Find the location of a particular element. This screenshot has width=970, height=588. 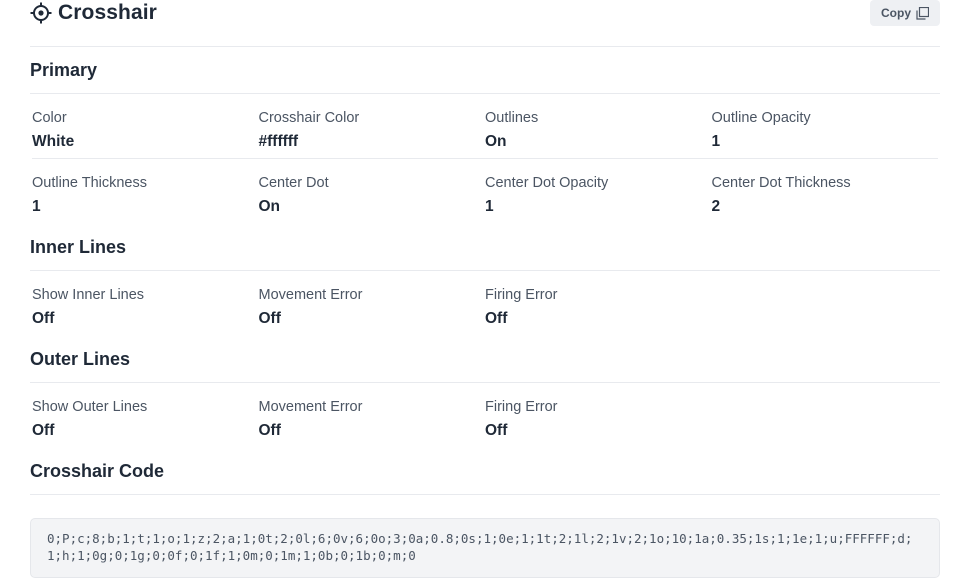

crosshair-icon is located at coordinates (41, 13).